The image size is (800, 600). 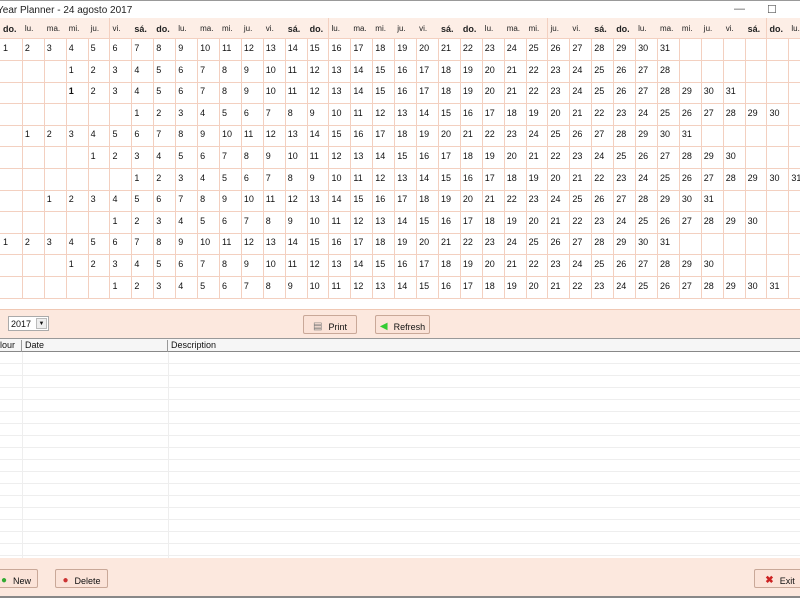 I want to click on chevron-down-icon: ▼, so click(x=41, y=323).